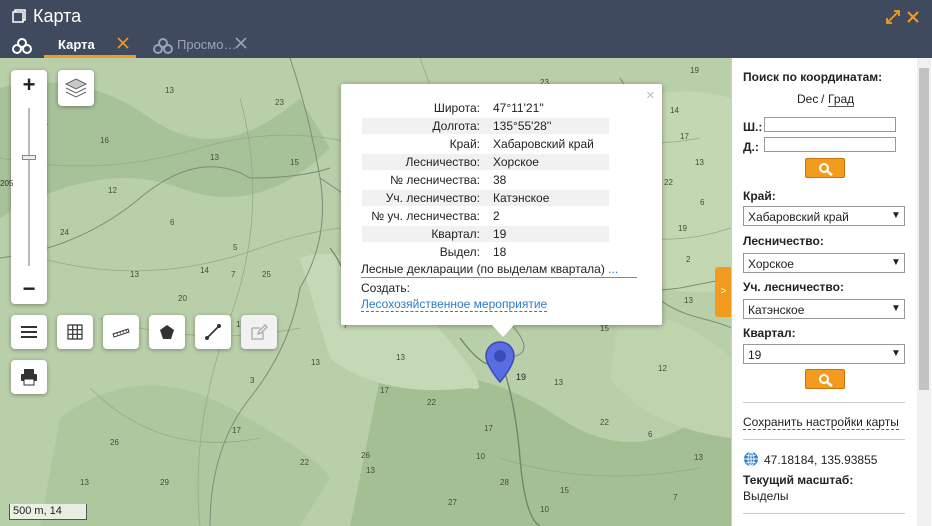  What do you see at coordinates (29, 377) in the screenshot?
I see `print-button` at bounding box center [29, 377].